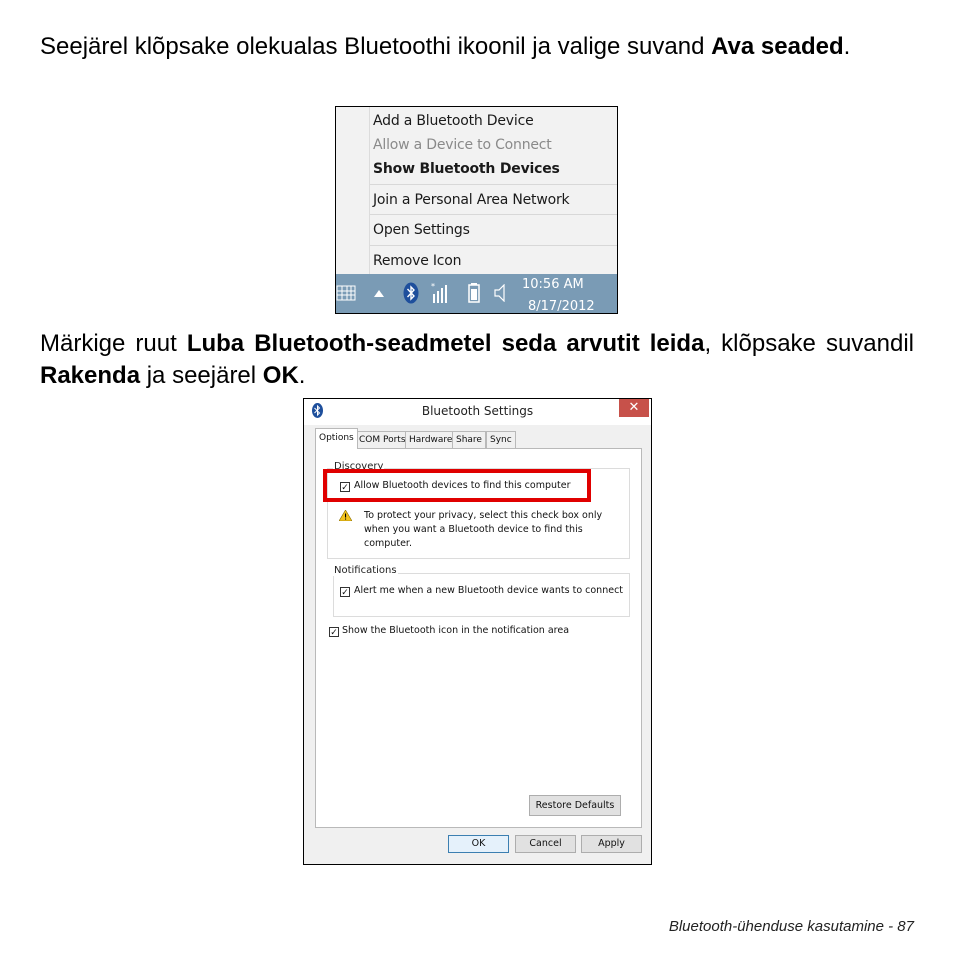  What do you see at coordinates (462, 145) in the screenshot?
I see `menu-item-allow-connect: Allow a Device to Connect` at bounding box center [462, 145].